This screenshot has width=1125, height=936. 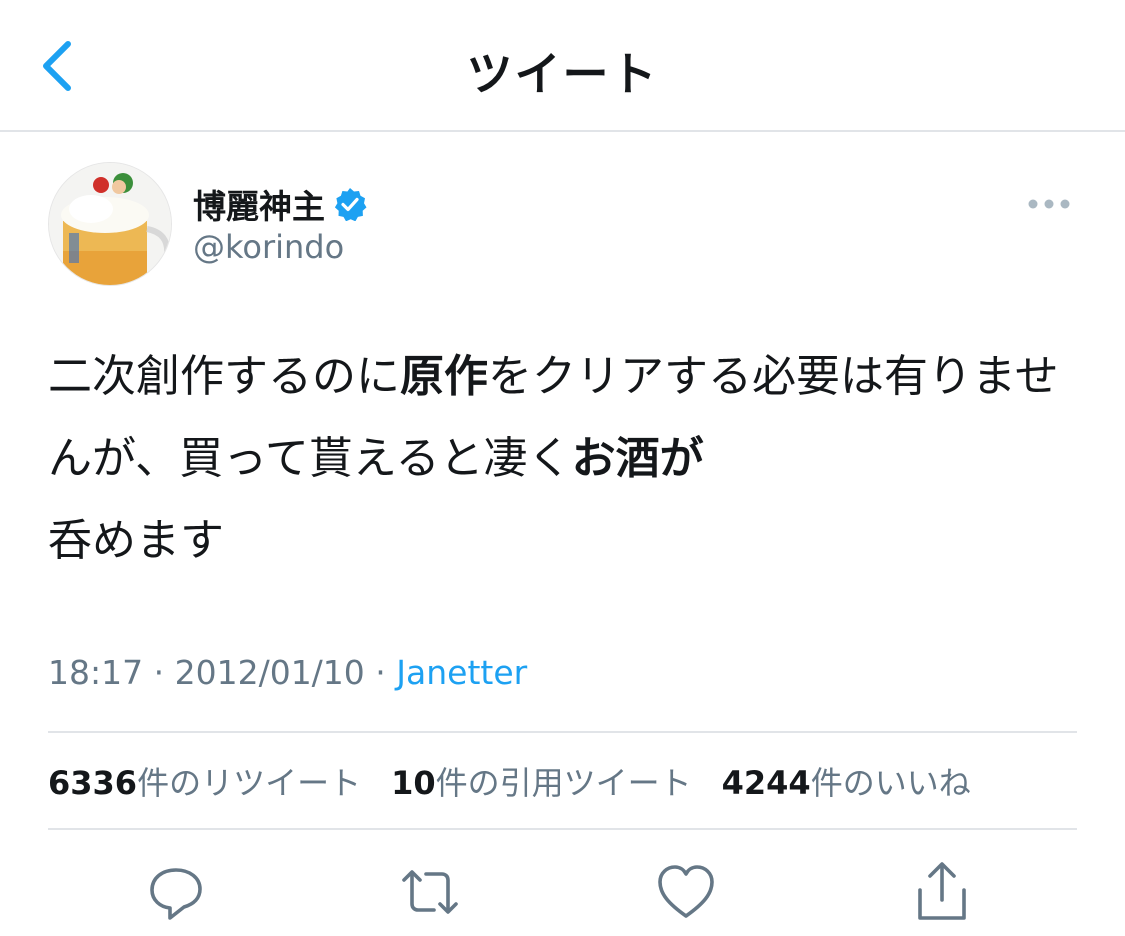 I want to click on tweet-segment: 呑めます, so click(x=136, y=540).